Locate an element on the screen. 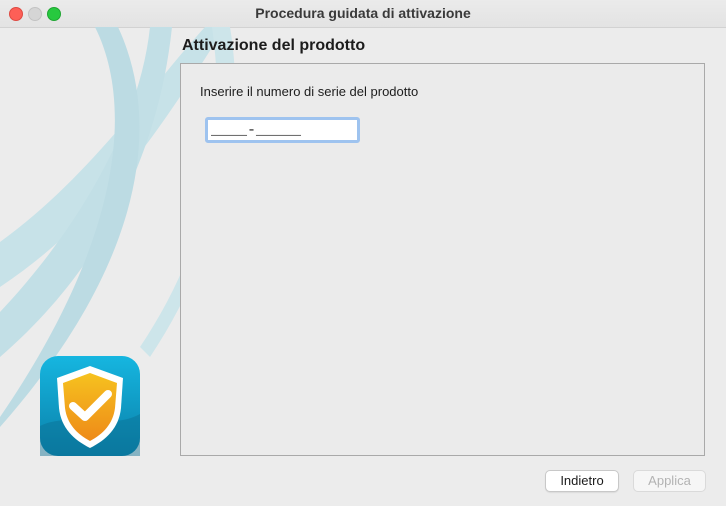  apply-button: Applica is located at coordinates (669, 481).